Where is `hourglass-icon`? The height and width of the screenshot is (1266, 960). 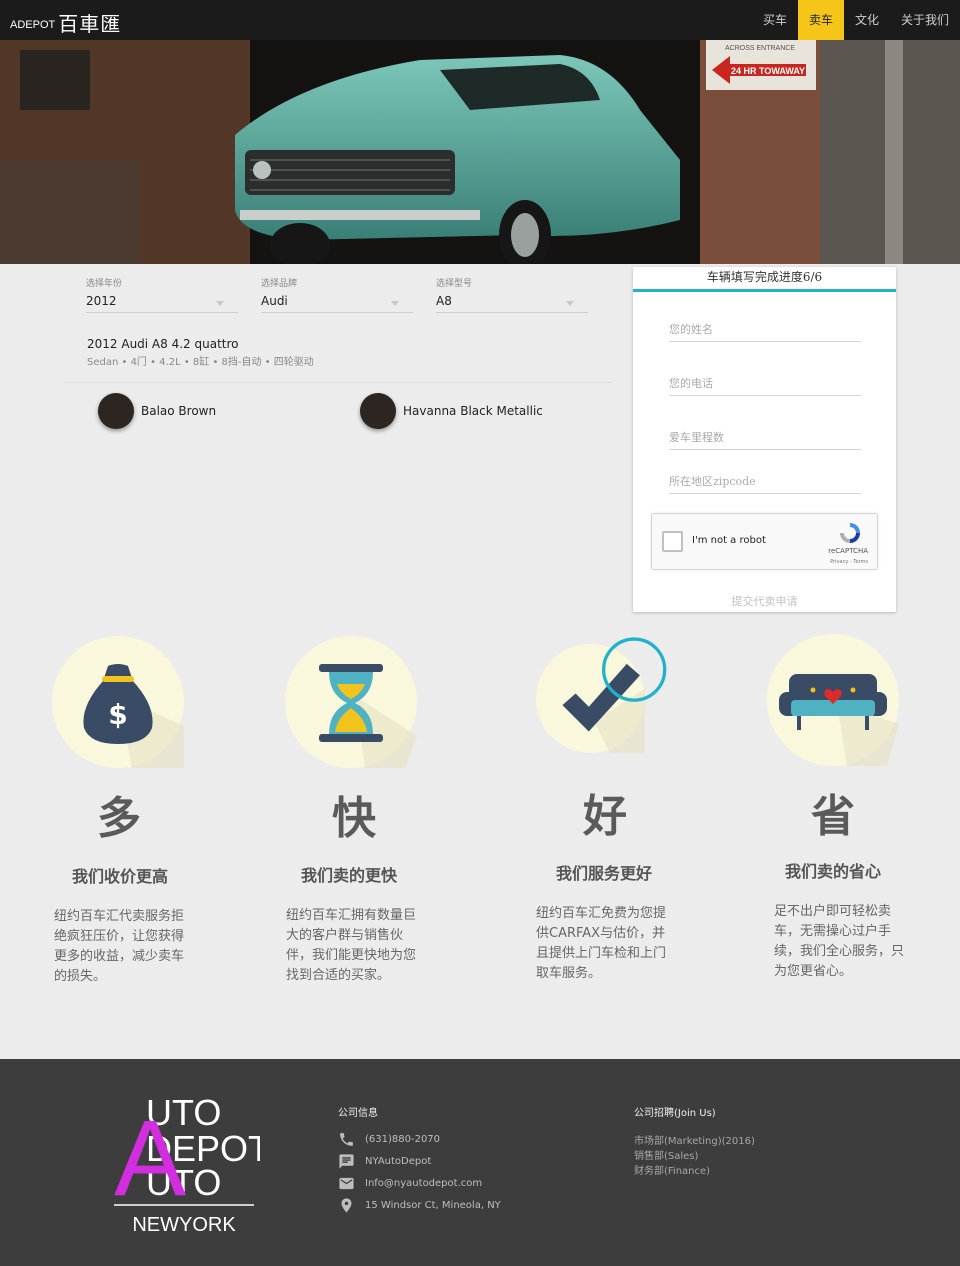 hourglass-icon is located at coordinates (351, 702).